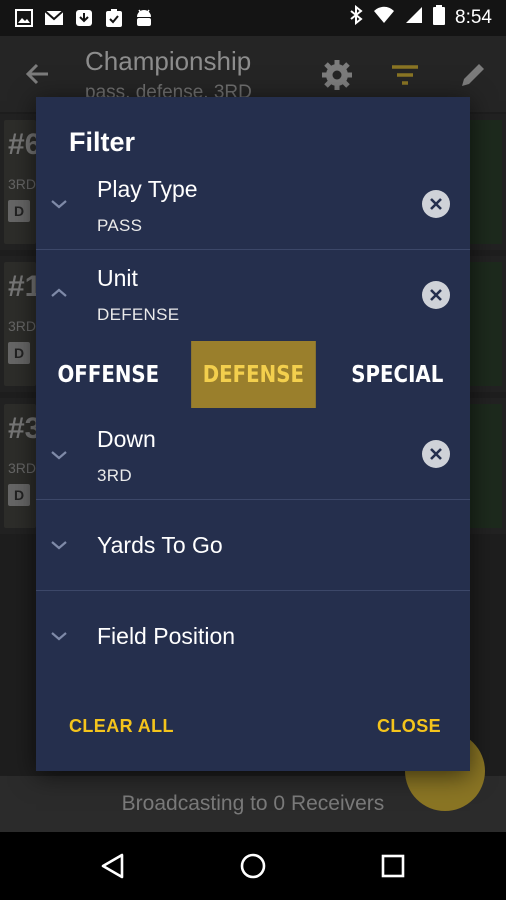 The image size is (506, 900). Describe the element at coordinates (439, 18) in the screenshot. I see `battery-icon` at that location.